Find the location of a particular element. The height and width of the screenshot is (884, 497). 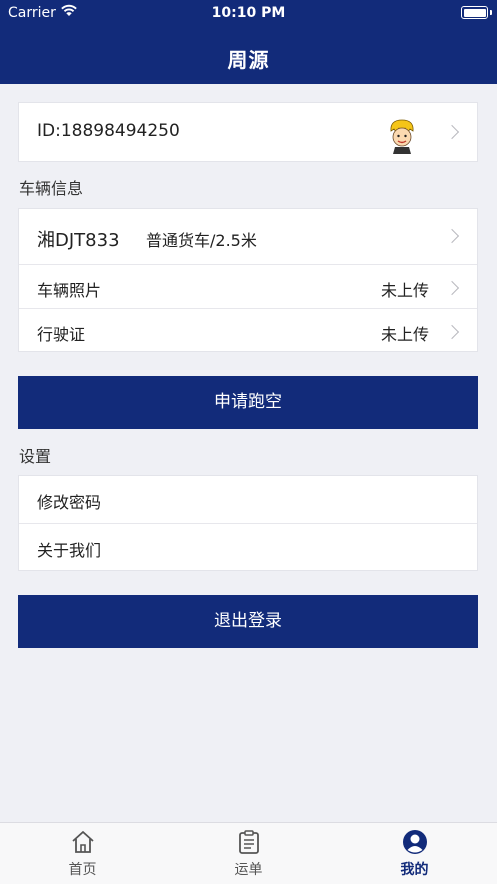

tab-home: 首页 is located at coordinates (82, 853).